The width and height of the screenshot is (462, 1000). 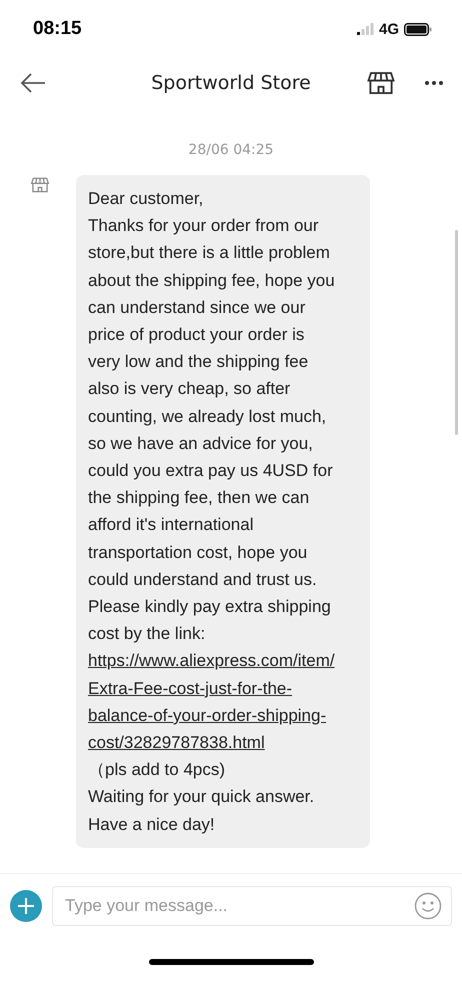 I want to click on back-button, so click(x=33, y=83).